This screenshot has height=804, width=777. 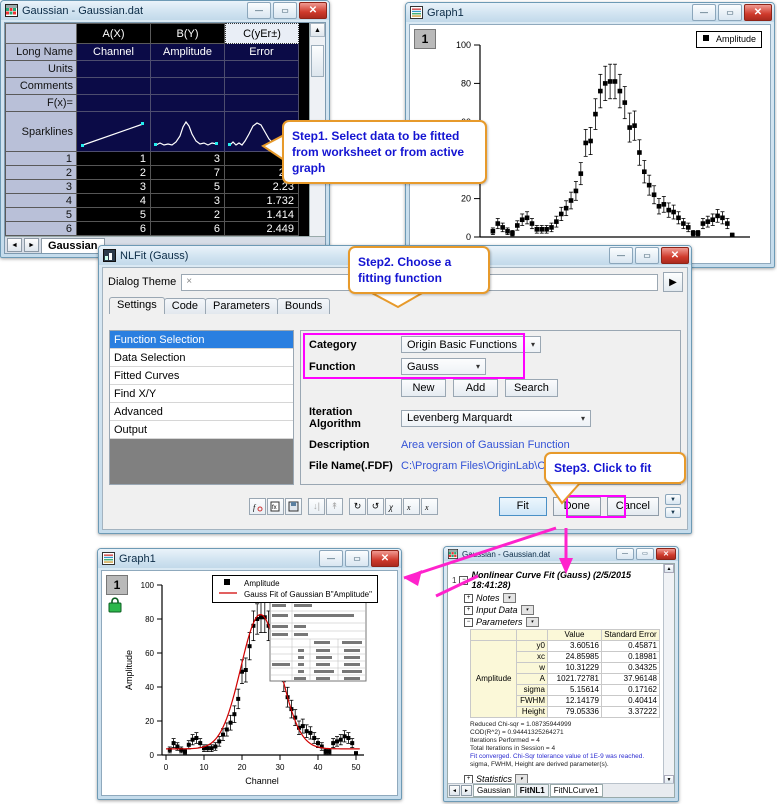 What do you see at coordinates (563, 622) in the screenshot?
I see `node-parameters: − Parameters ▾` at bounding box center [563, 622].